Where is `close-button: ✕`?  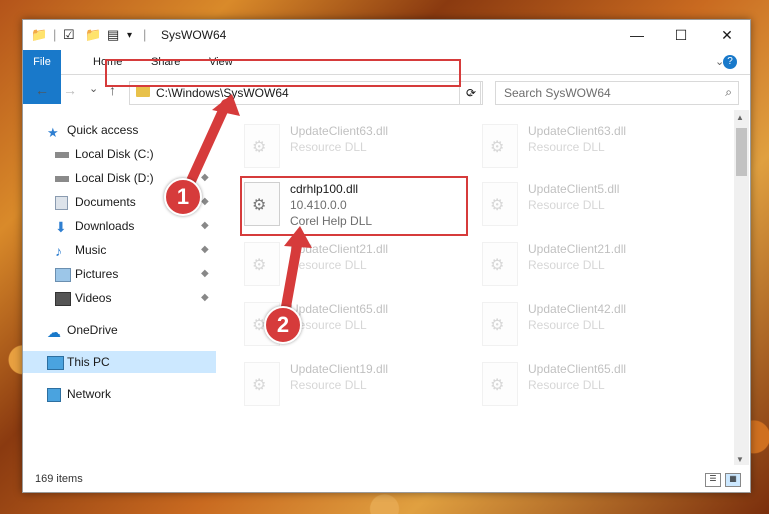
close-button: ✕ is located at coordinates (727, 35).